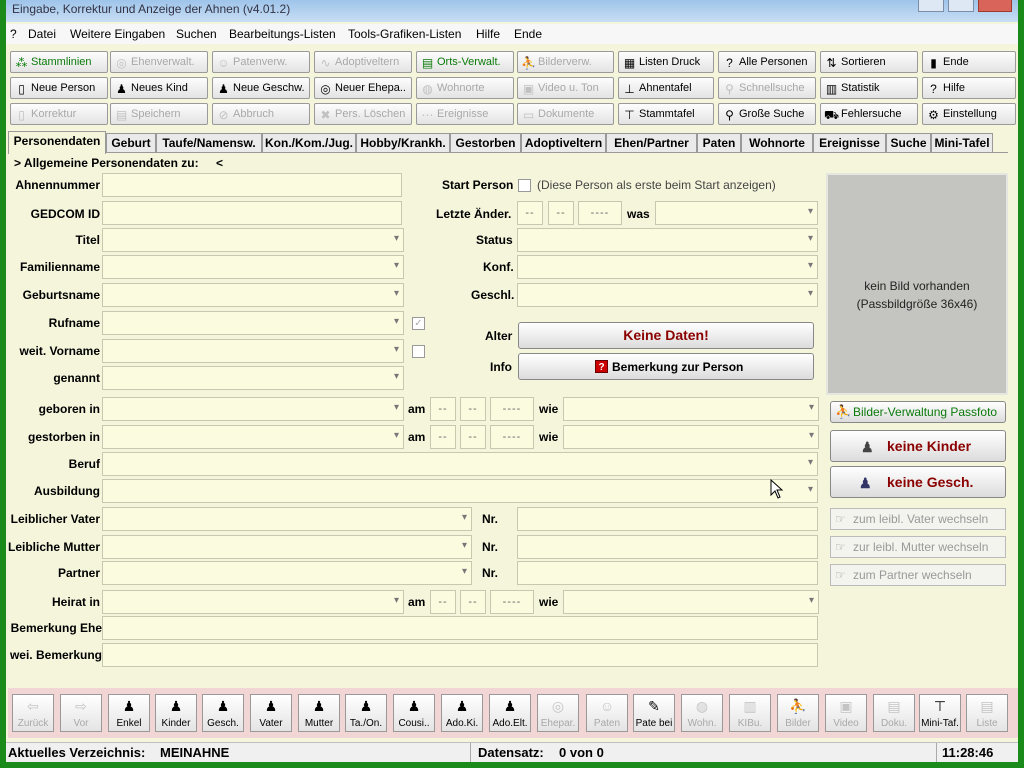 Image resolution: width=1024 pixels, height=768 pixels. I want to click on menu-ende: Ende, so click(528, 34).